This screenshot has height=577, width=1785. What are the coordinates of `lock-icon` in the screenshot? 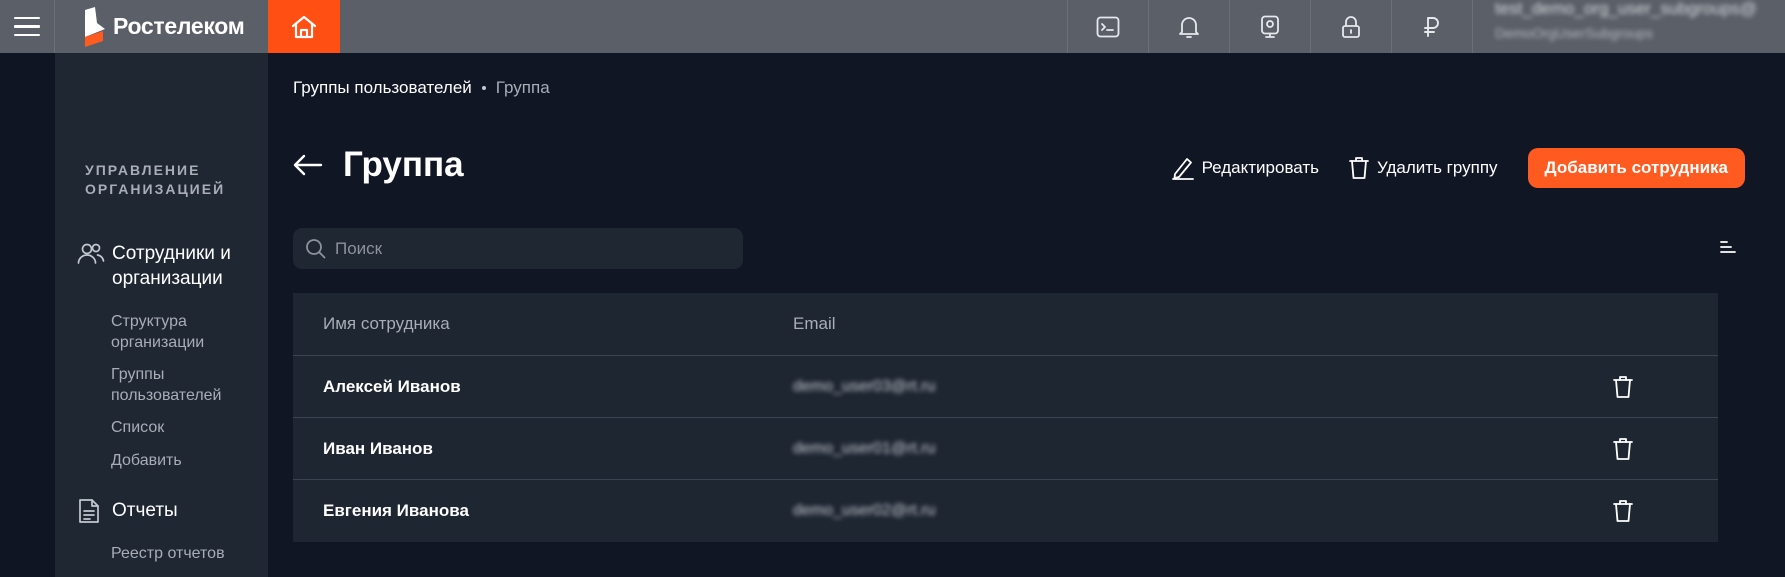 It's located at (1351, 26).